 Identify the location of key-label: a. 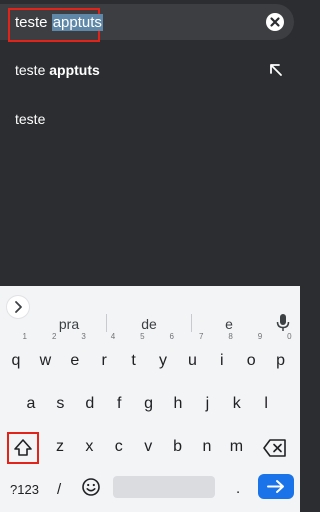
(31, 403).